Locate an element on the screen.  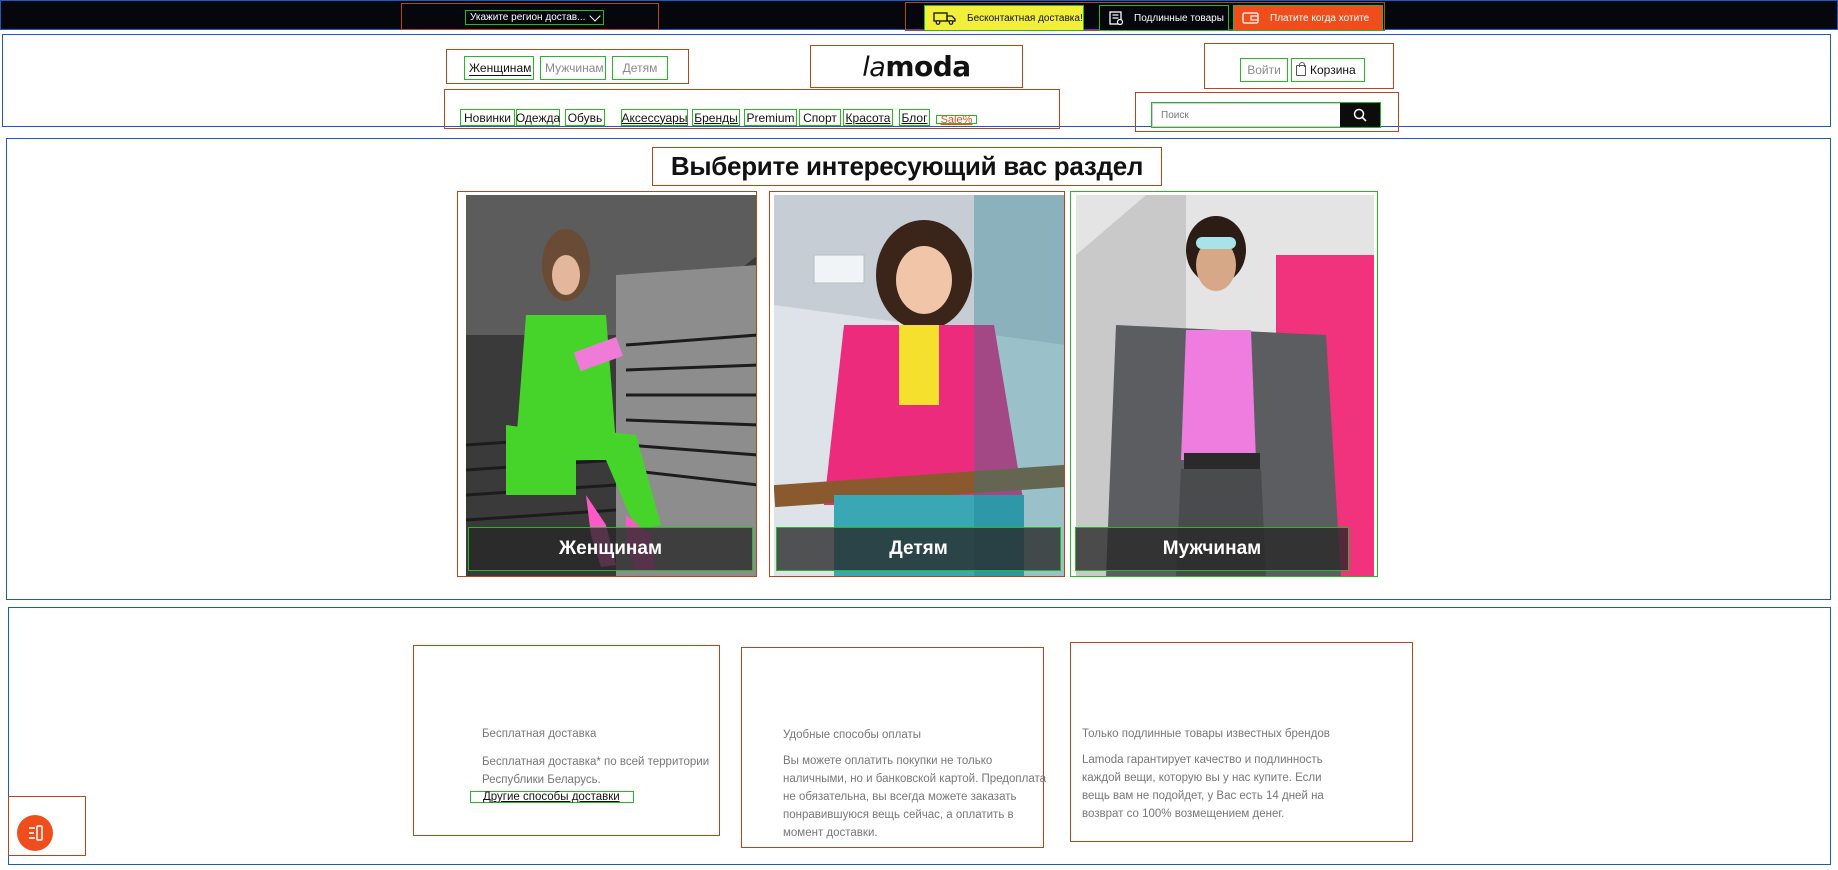
promo-genuine-goods: Подлинные товары is located at coordinates (1164, 18).